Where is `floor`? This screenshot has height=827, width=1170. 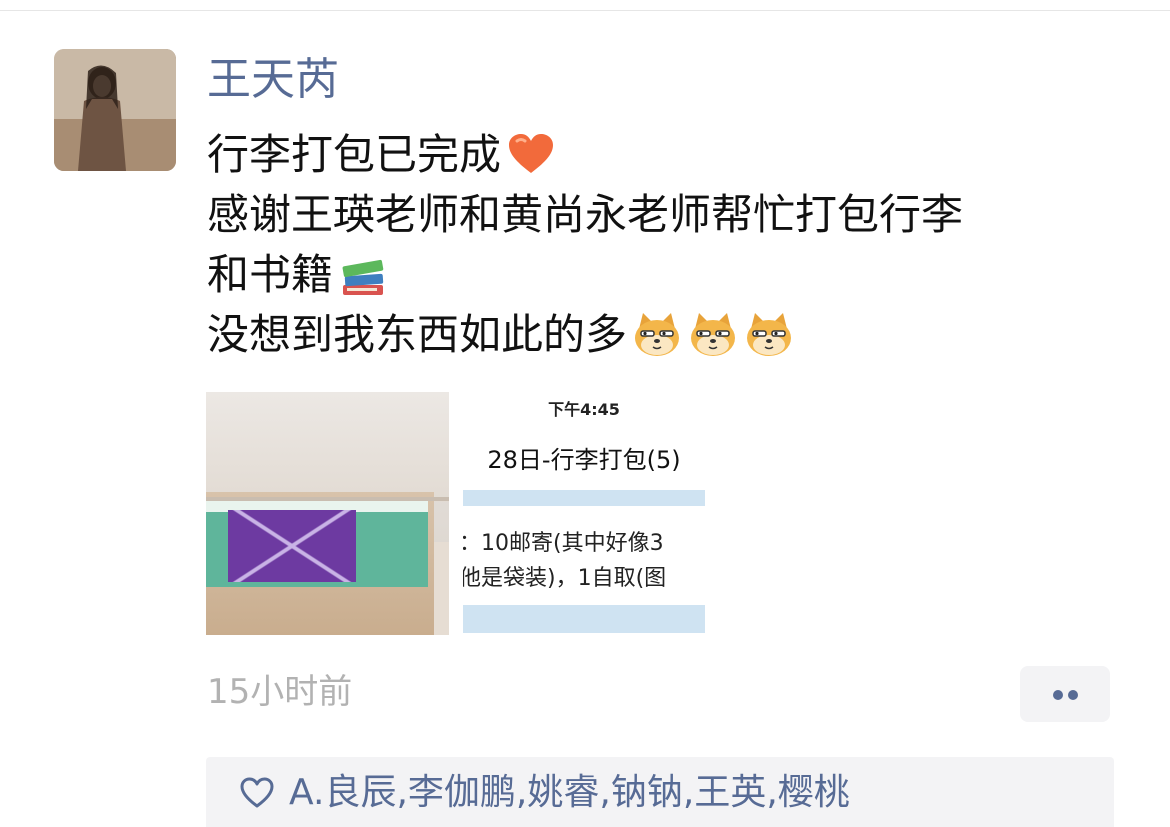 floor is located at coordinates (441, 588).